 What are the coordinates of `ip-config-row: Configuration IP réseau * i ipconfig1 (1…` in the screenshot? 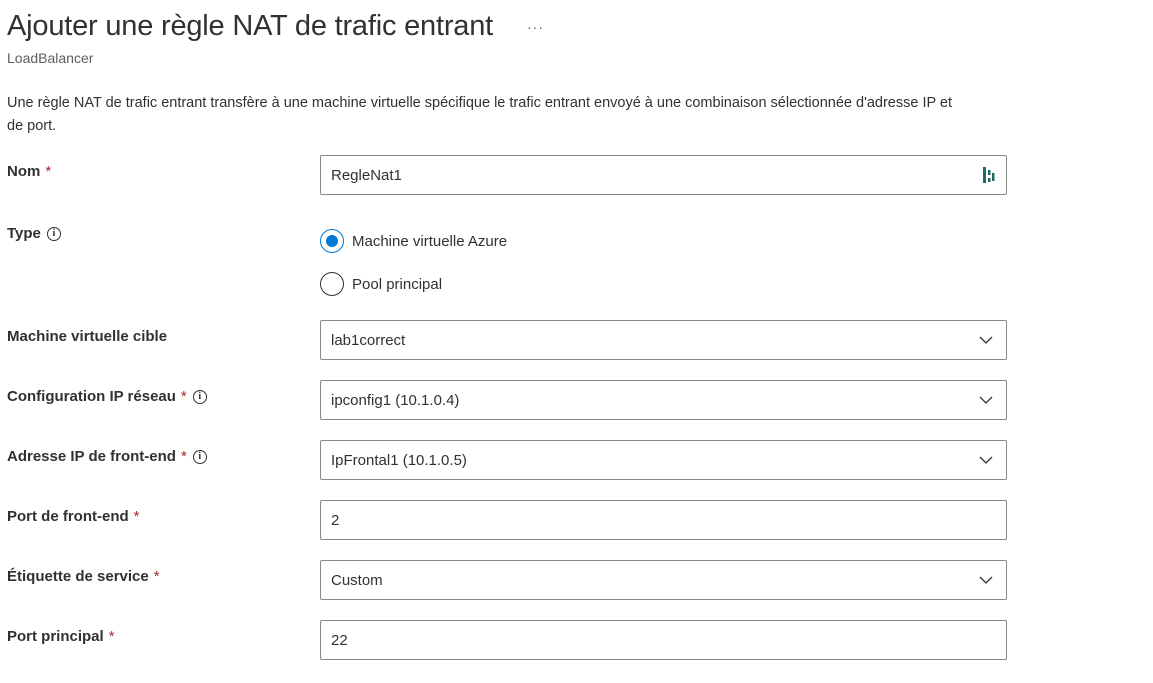 It's located at (507, 400).